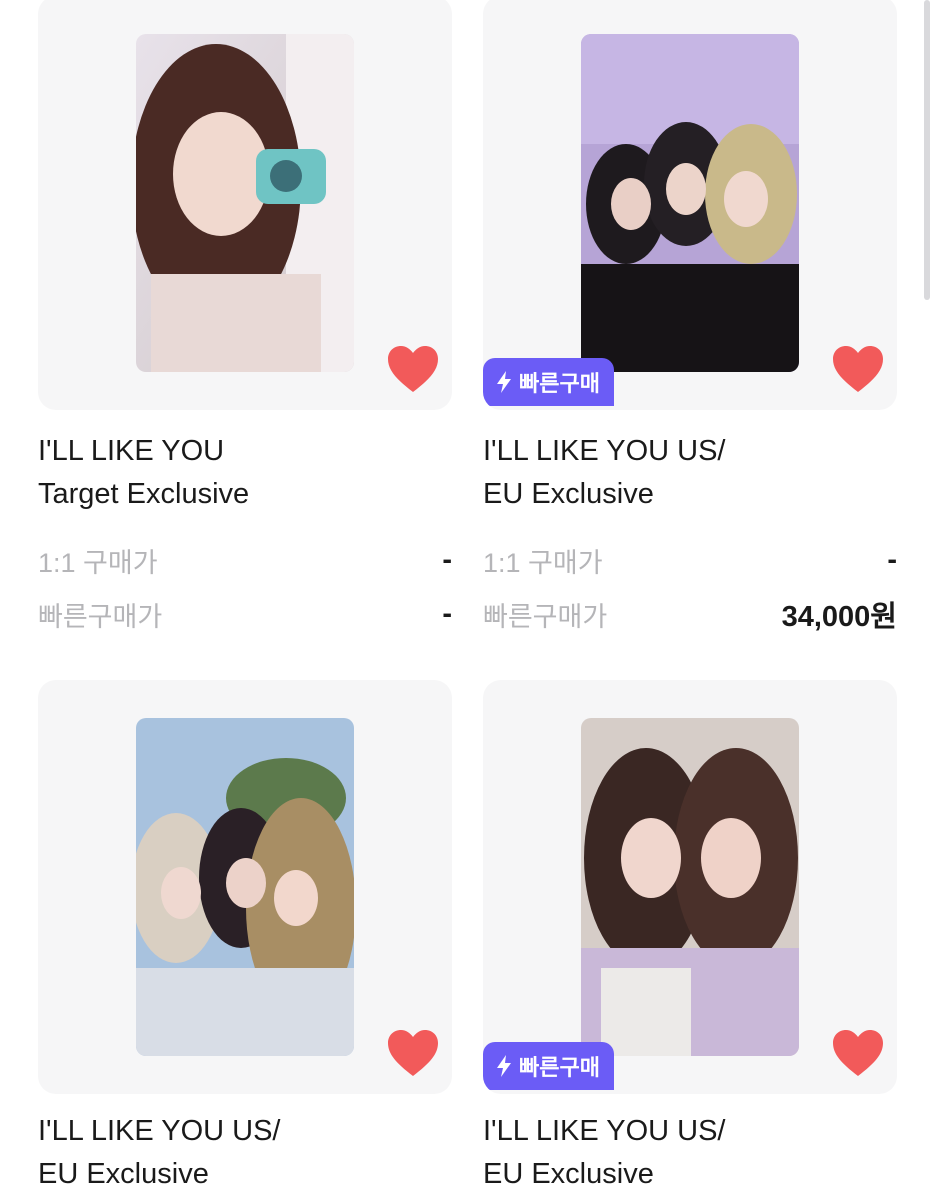 Image resolution: width=936 pixels, height=1200 pixels. I want to click on product-title: I'LL LIKE YOU Target Exclusive, so click(245, 473).